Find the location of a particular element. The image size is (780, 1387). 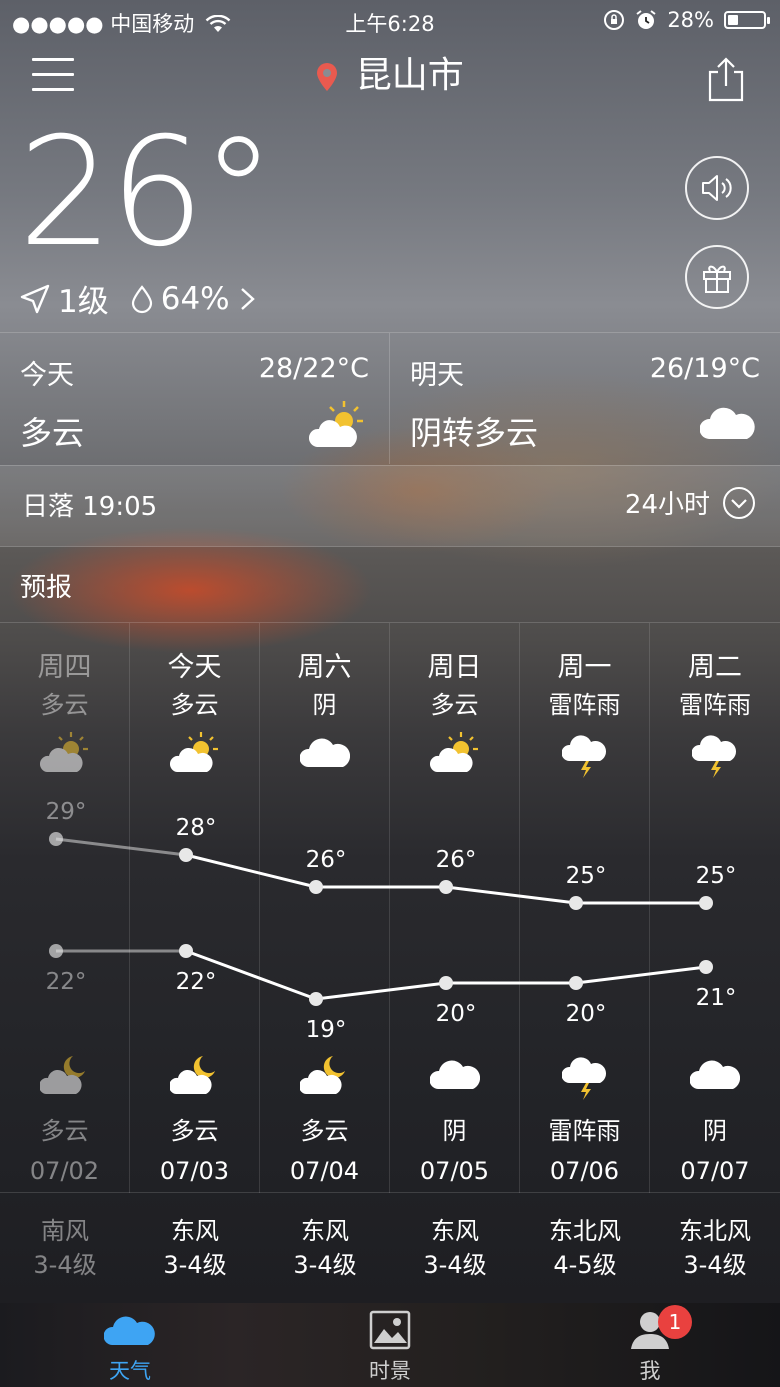

wind-humidity-row: 1级 64% is located at coordinates (138, 298).